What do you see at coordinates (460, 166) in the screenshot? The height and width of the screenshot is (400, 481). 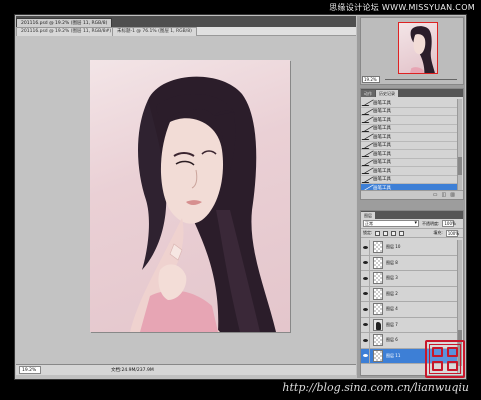 I see `history-scroll-thumb` at bounding box center [460, 166].